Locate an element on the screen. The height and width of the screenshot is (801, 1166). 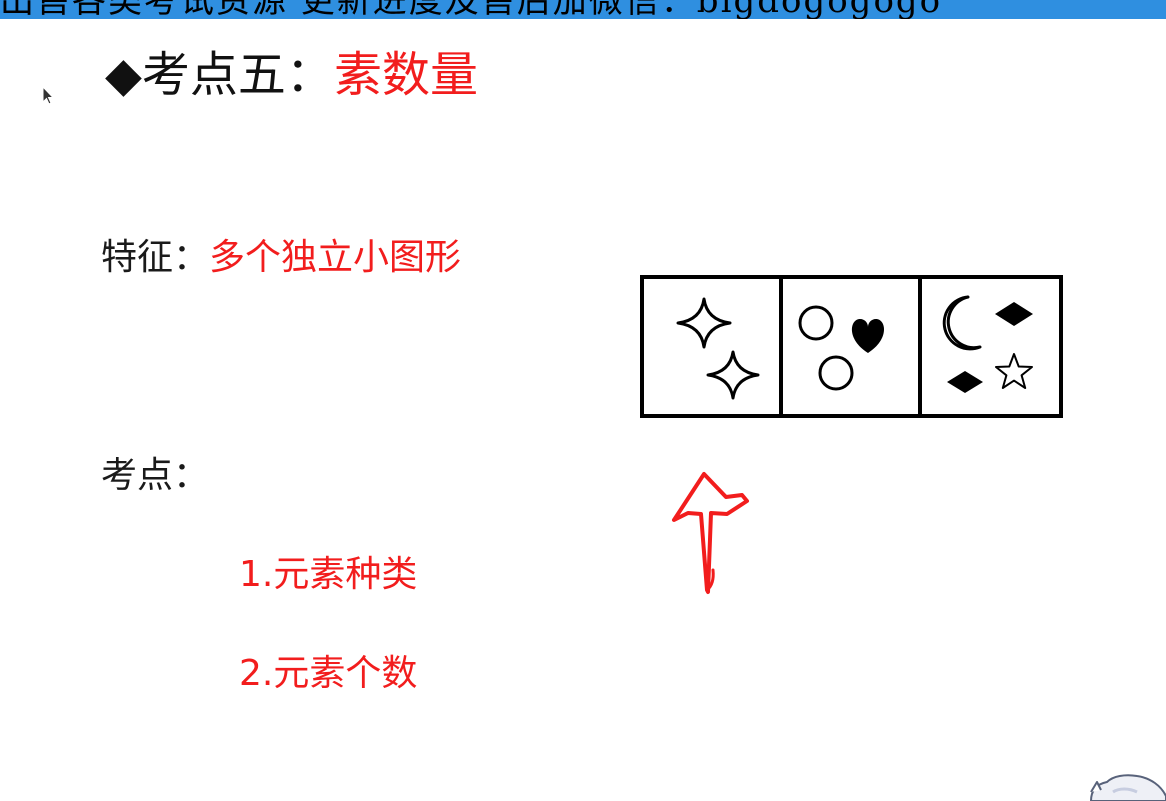
page-title: ◆考点五：素数量 is located at coordinates (291, 75).